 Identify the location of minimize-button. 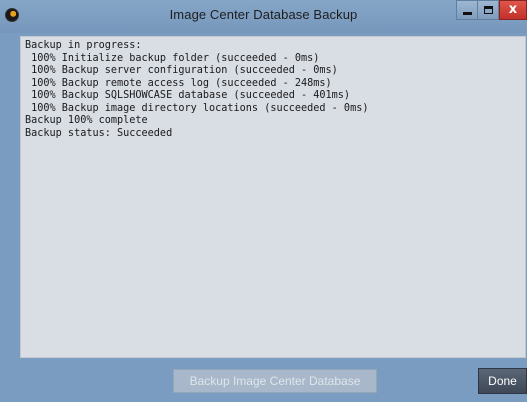
(467, 10).